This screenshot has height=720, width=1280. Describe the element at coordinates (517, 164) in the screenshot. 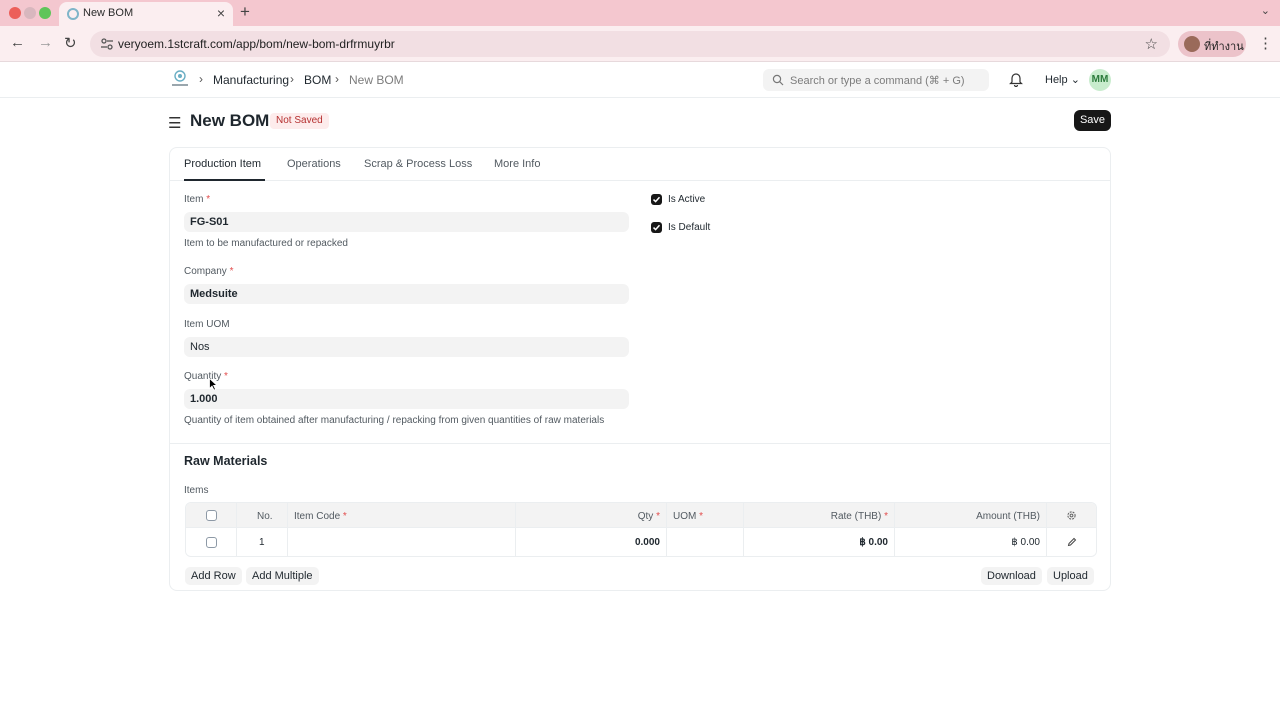

I see `tab-more-info: More Info` at that location.